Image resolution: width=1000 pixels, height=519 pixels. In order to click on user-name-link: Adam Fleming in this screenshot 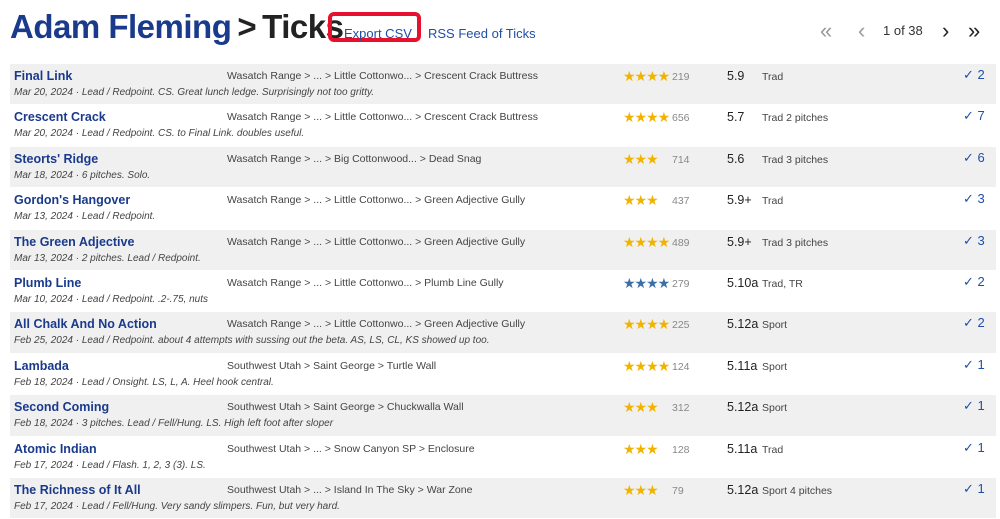, I will do `click(121, 26)`.